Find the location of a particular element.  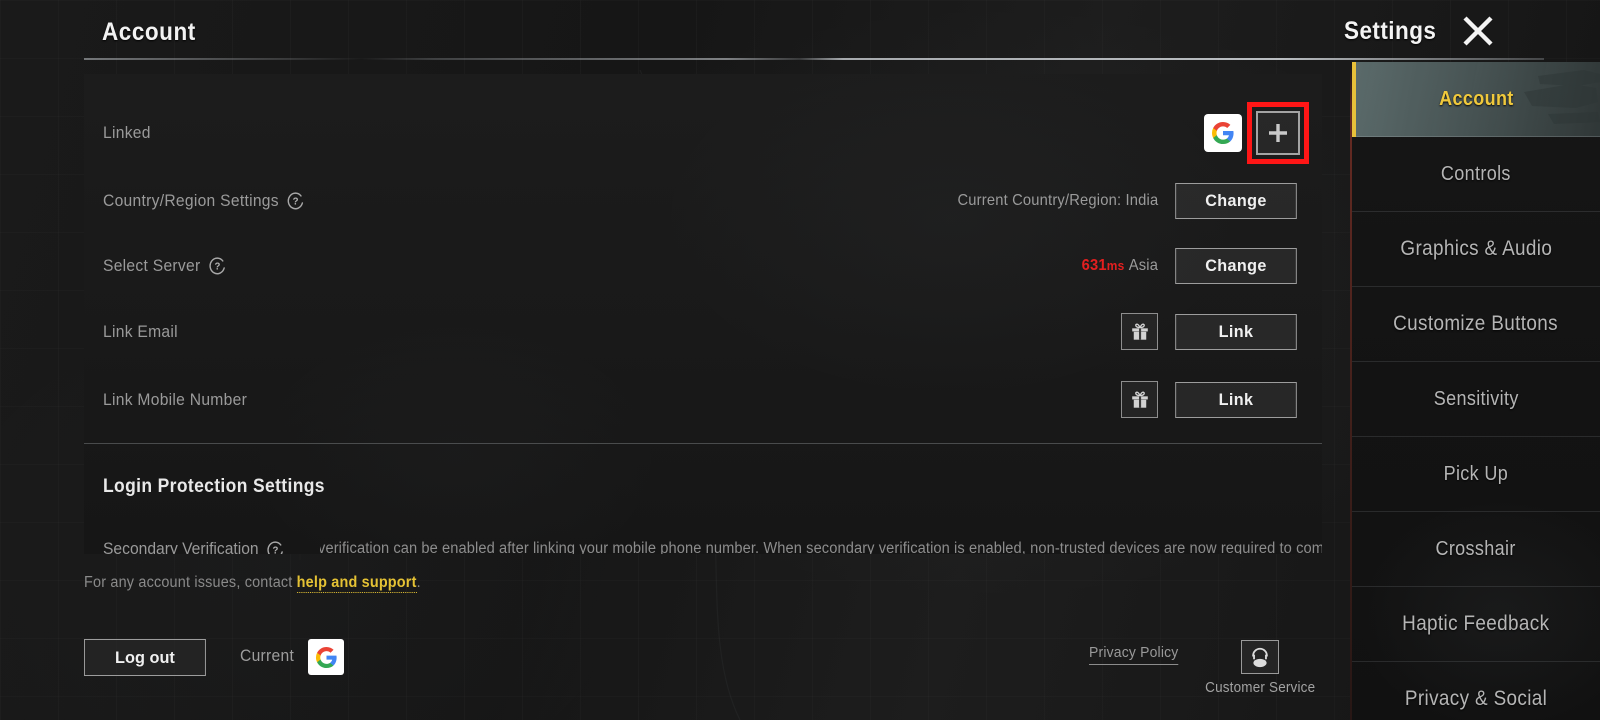

row-select-server-controls: 631ms Asia Change is located at coordinates (1187, 265).